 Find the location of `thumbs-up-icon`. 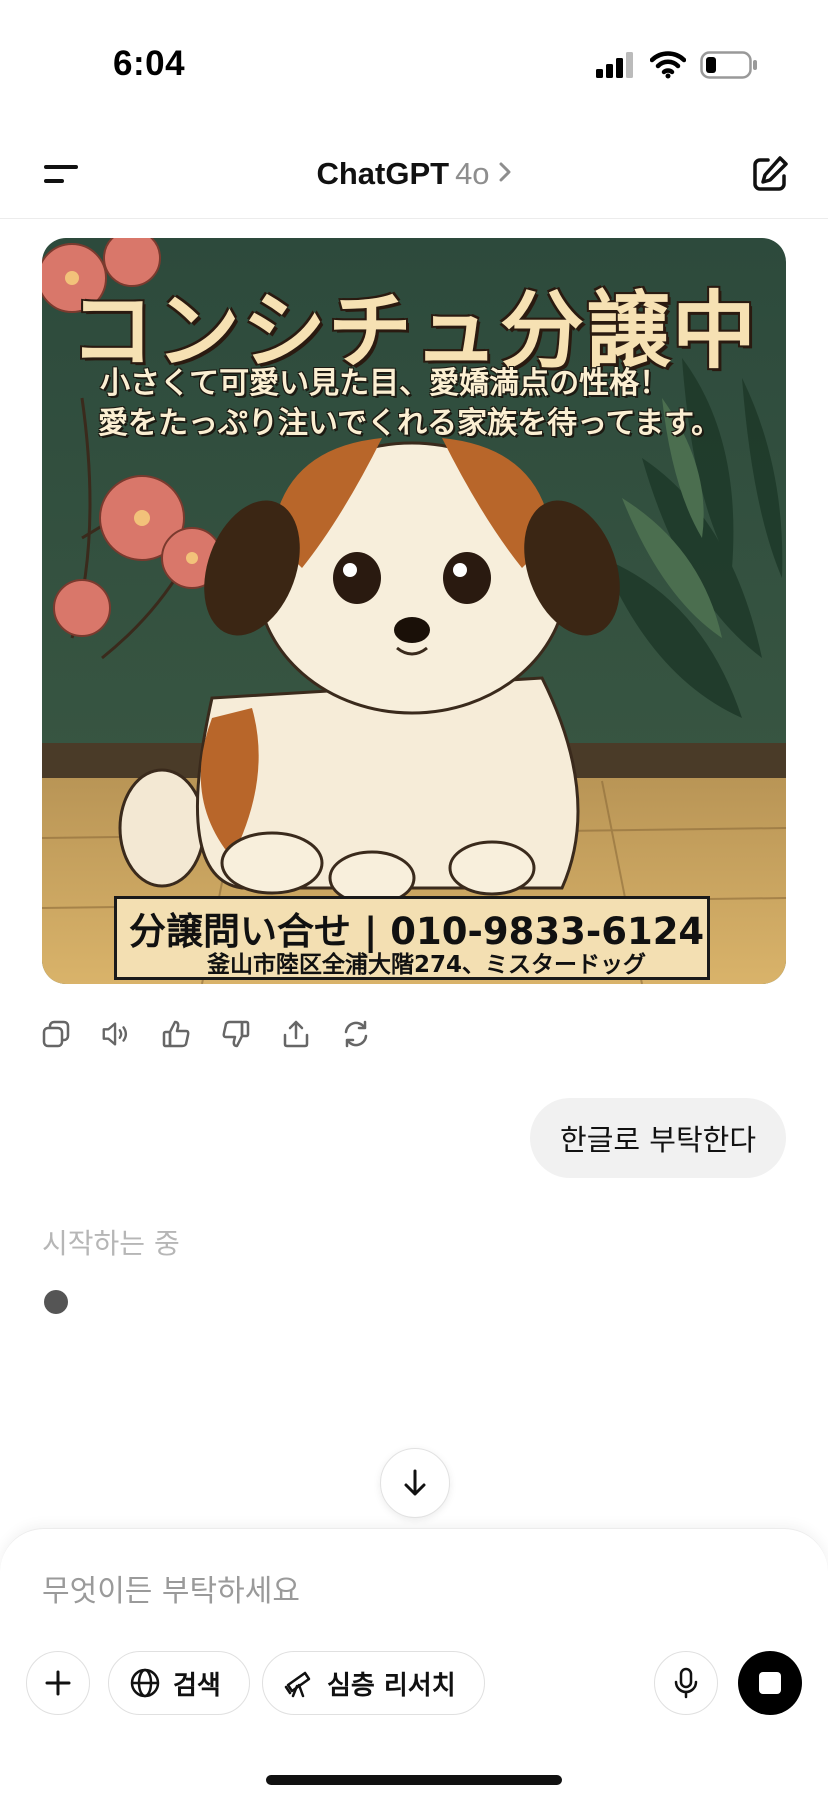

thumbs-up-icon is located at coordinates (176, 1034).